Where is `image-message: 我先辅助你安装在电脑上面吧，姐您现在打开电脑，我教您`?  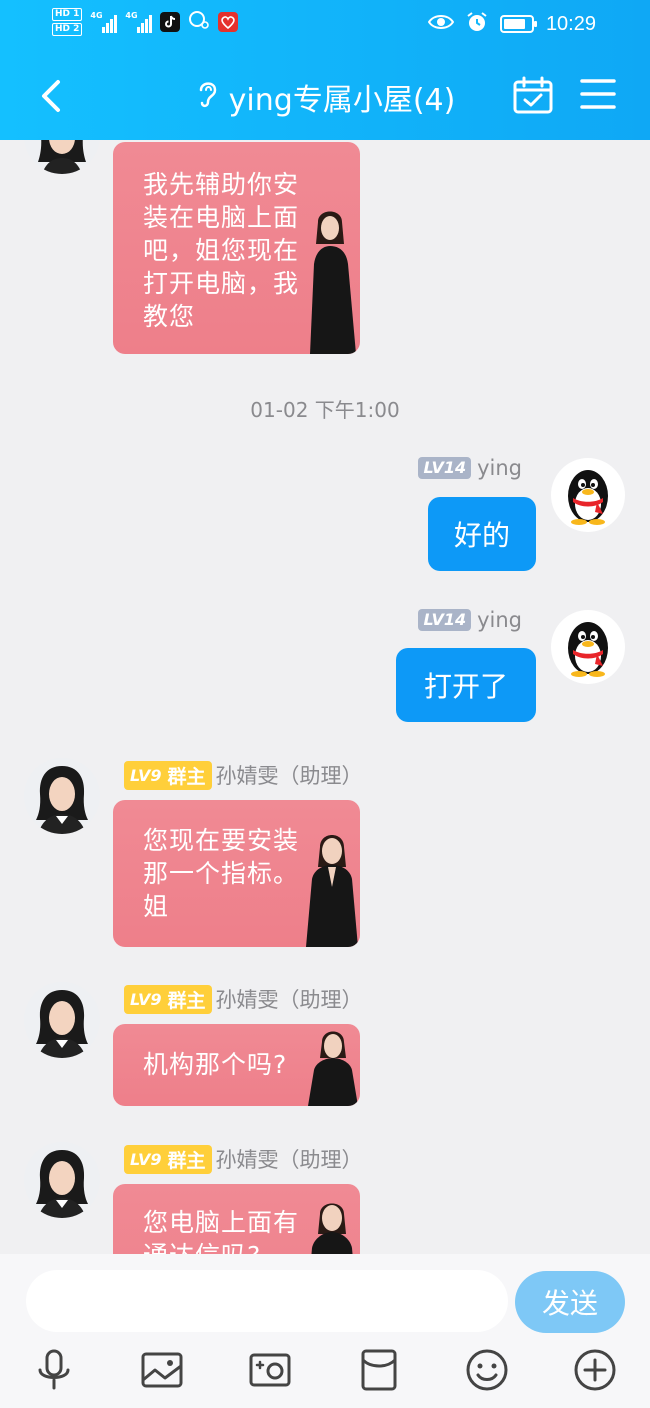 image-message: 我先辅助你安装在电脑上面吧，姐您现在打开电脑，我教您 is located at coordinates (236, 248).